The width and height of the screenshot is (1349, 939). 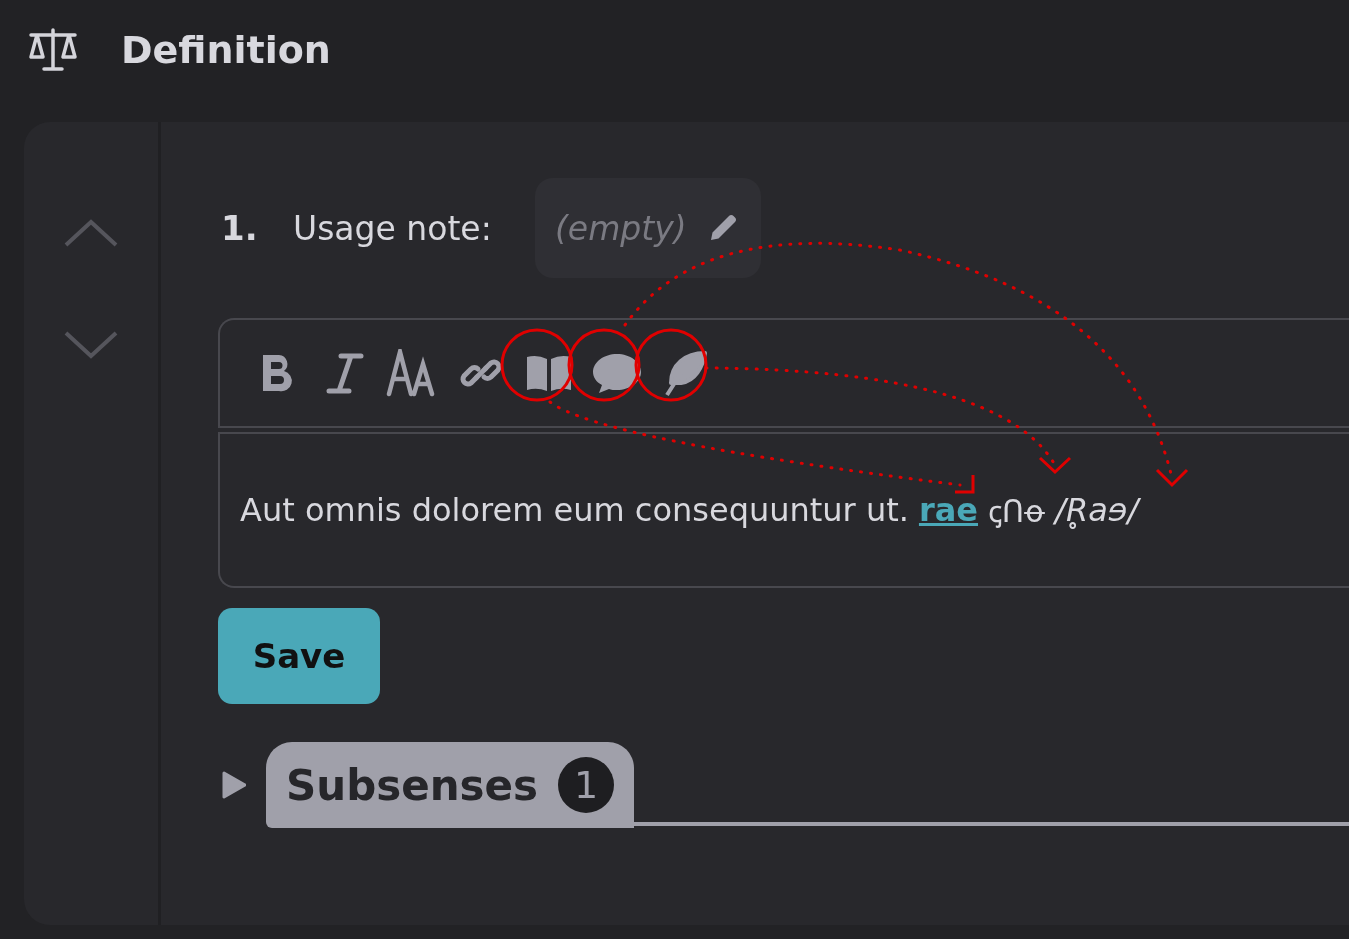 What do you see at coordinates (299, 656) in the screenshot?
I see `save-button: Save` at bounding box center [299, 656].